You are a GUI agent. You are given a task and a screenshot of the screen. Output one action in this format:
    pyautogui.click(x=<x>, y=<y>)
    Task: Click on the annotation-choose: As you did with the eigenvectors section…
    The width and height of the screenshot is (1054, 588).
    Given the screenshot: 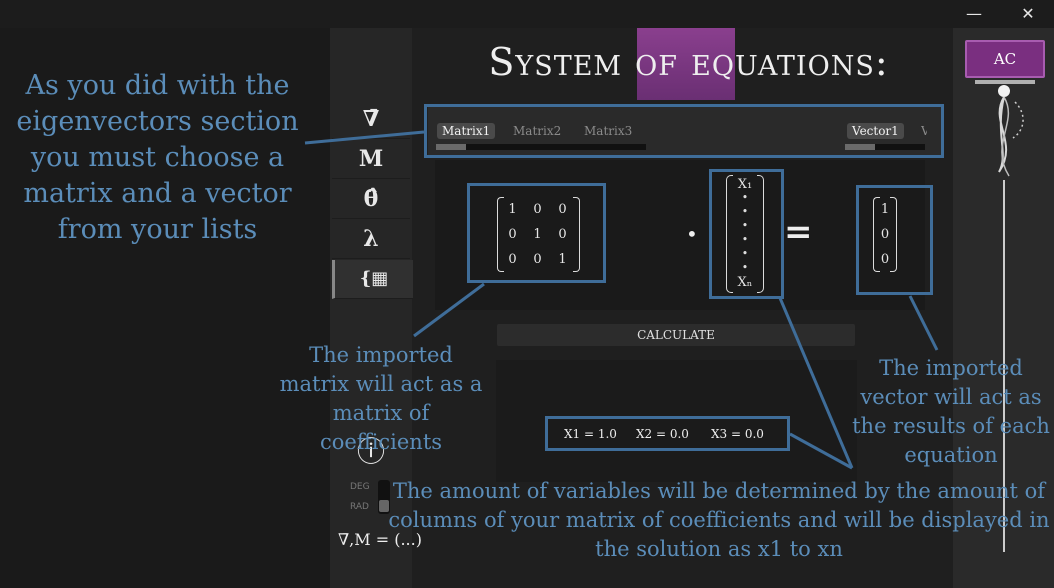 What is the action you would take?
    pyautogui.click(x=157, y=157)
    